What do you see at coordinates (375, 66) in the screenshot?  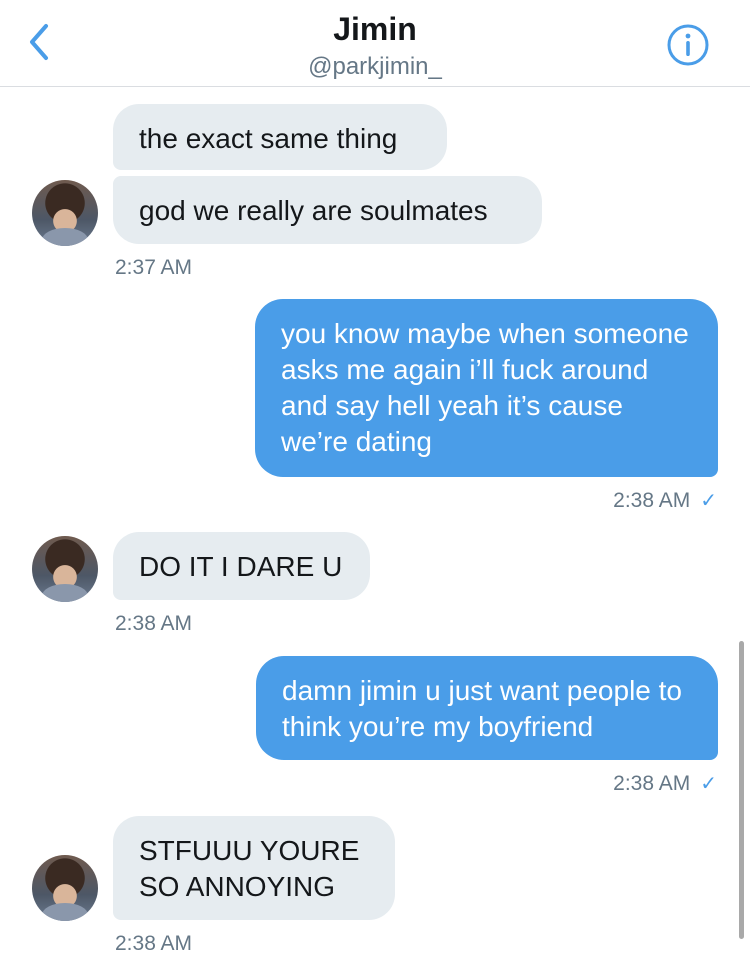 I see `contact-handle: @parkjimin_` at bounding box center [375, 66].